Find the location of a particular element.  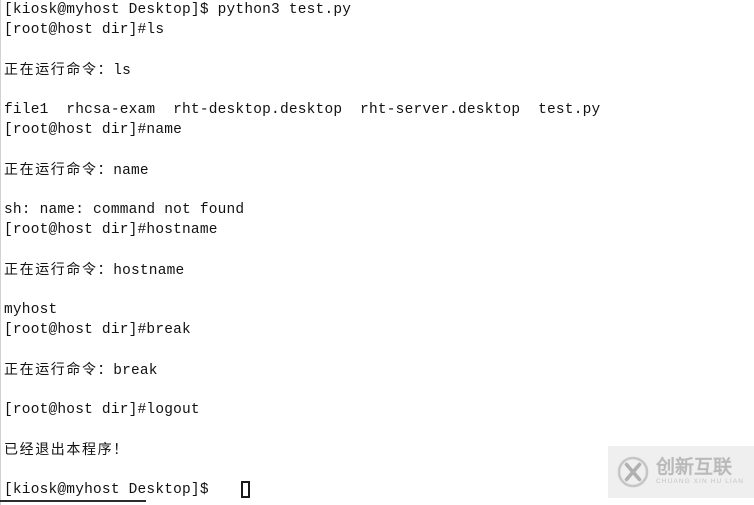

terminal-cursor is located at coordinates (245, 489).